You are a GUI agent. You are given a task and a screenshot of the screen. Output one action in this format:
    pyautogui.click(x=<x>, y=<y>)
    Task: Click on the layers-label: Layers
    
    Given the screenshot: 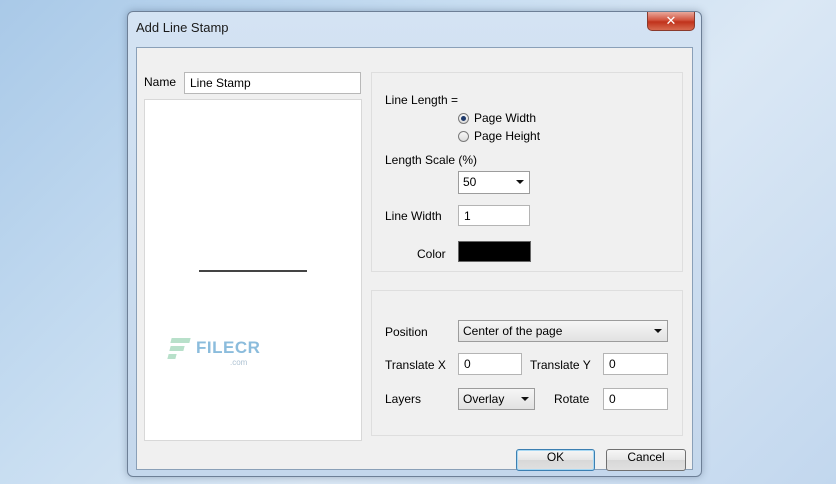 What is the action you would take?
    pyautogui.click(x=403, y=399)
    